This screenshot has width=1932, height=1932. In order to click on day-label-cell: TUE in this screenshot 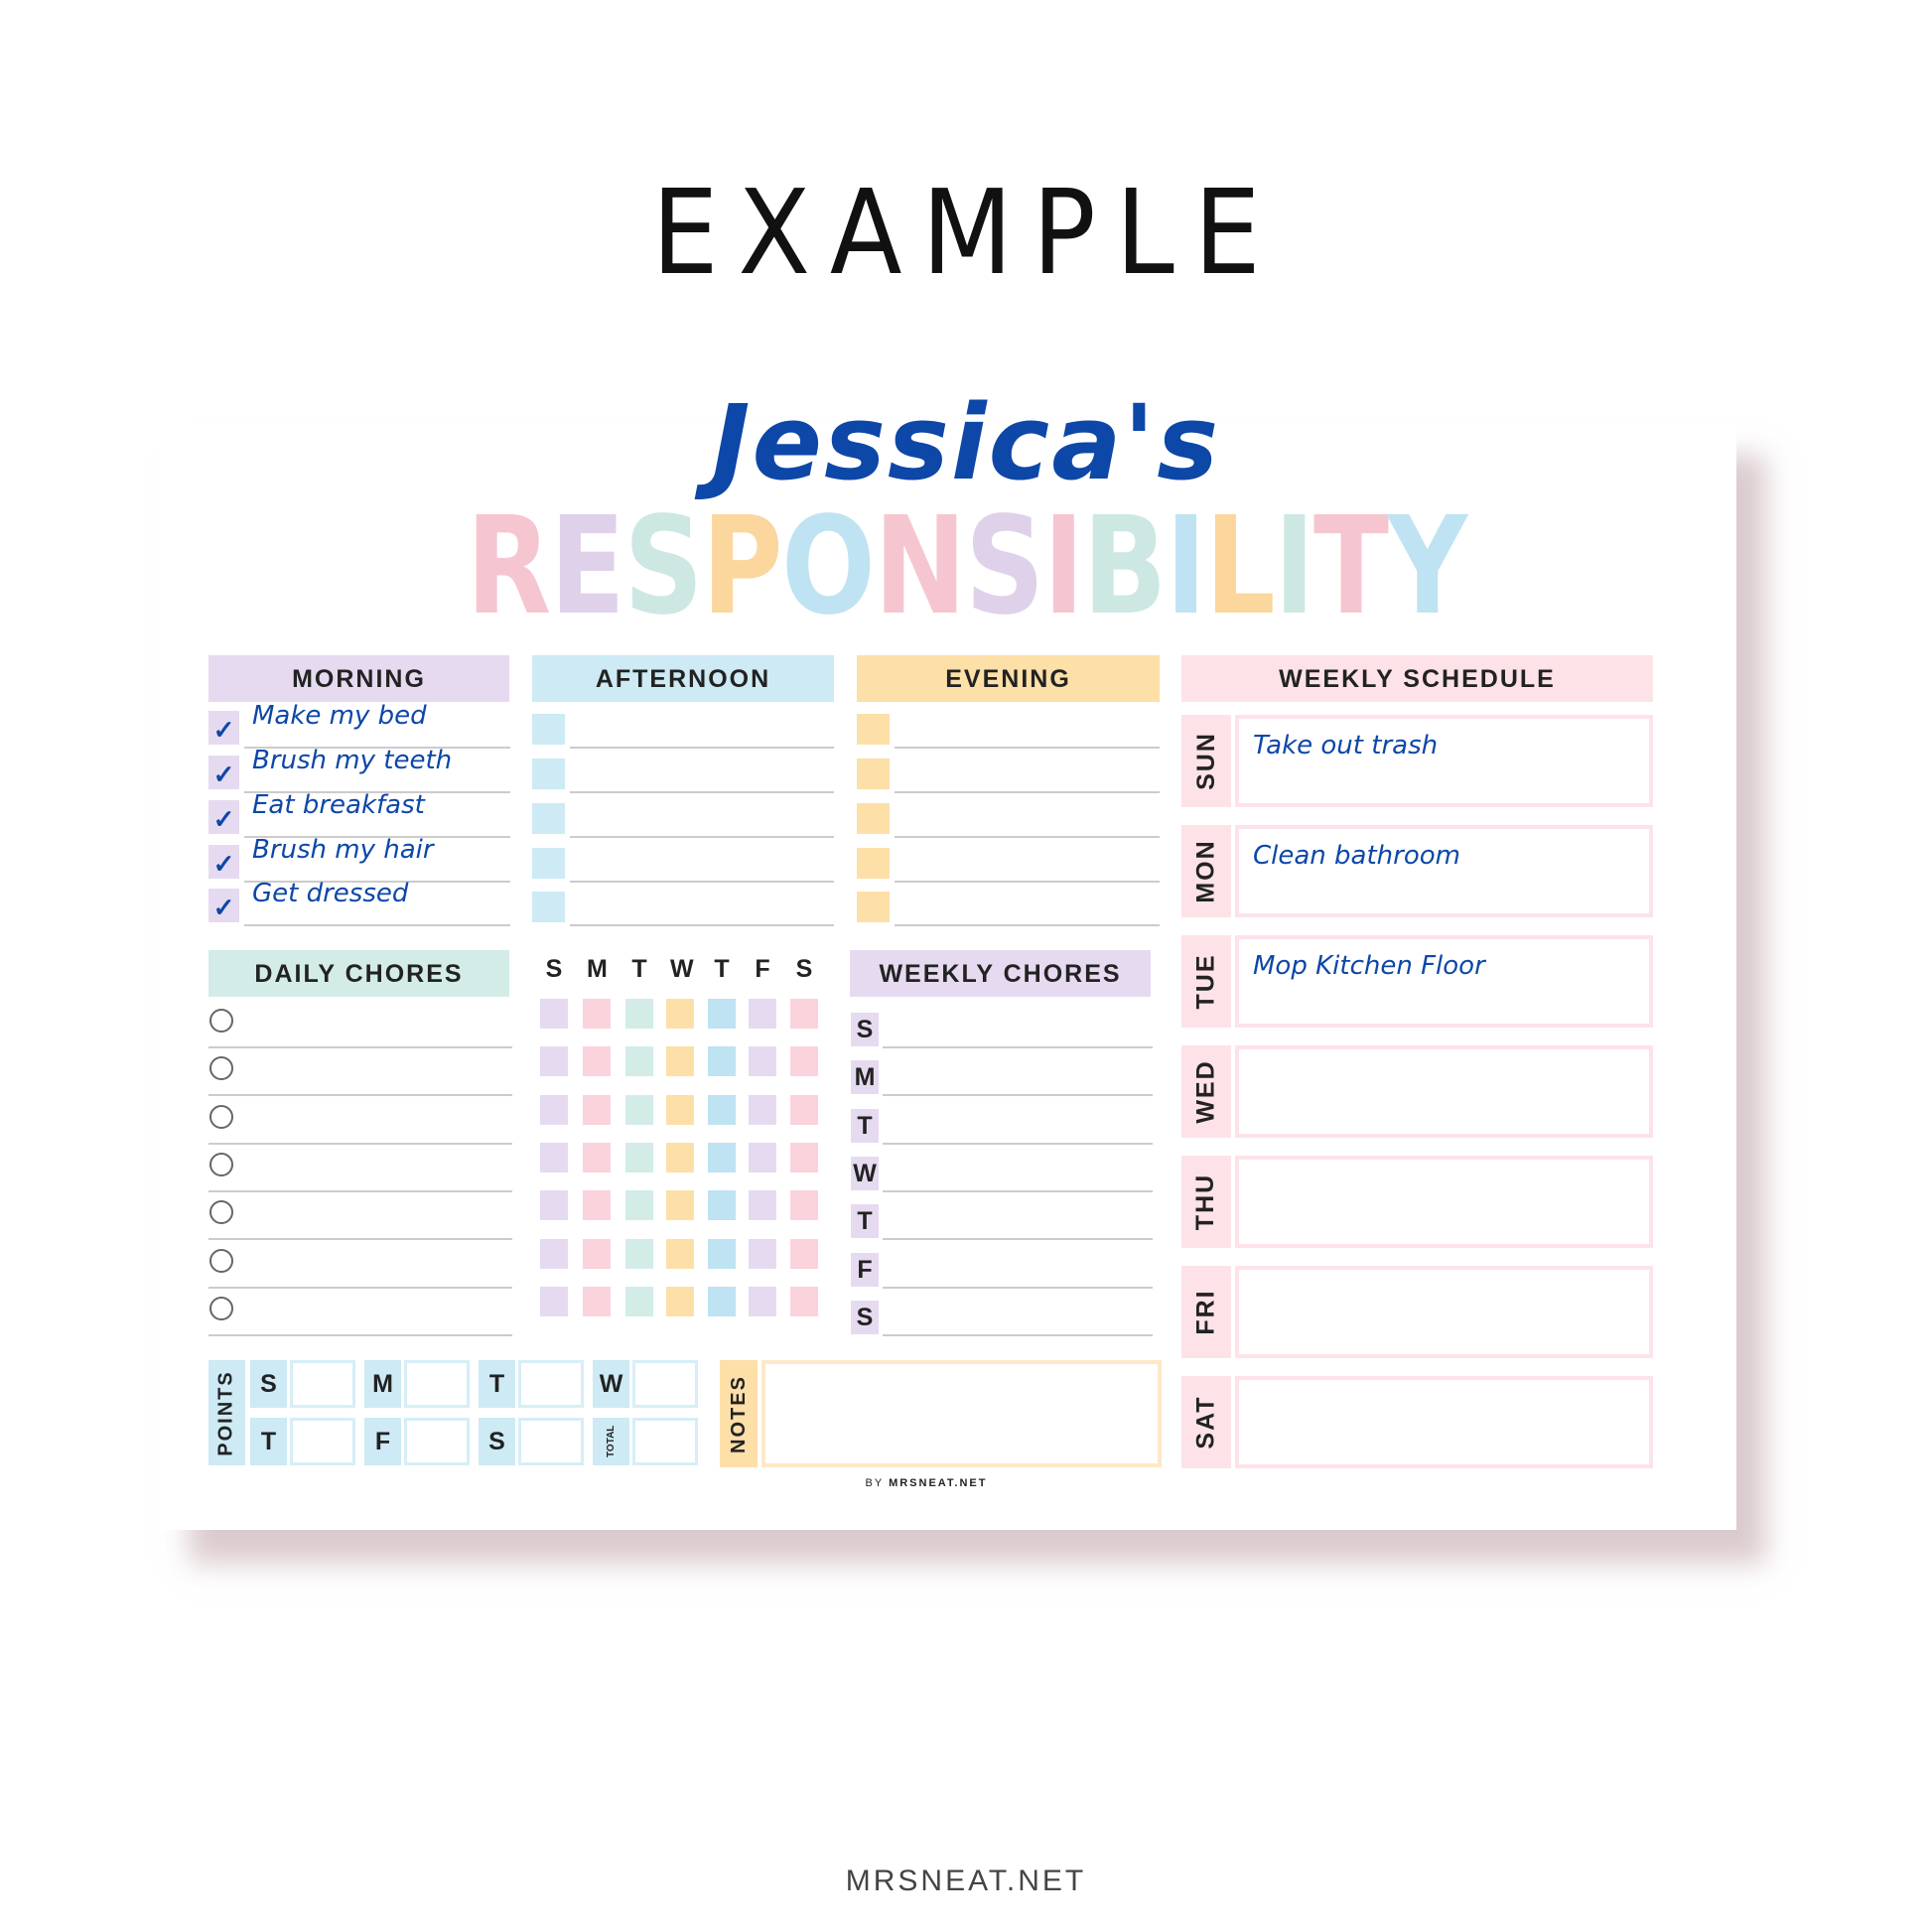, I will do `click(1206, 982)`.